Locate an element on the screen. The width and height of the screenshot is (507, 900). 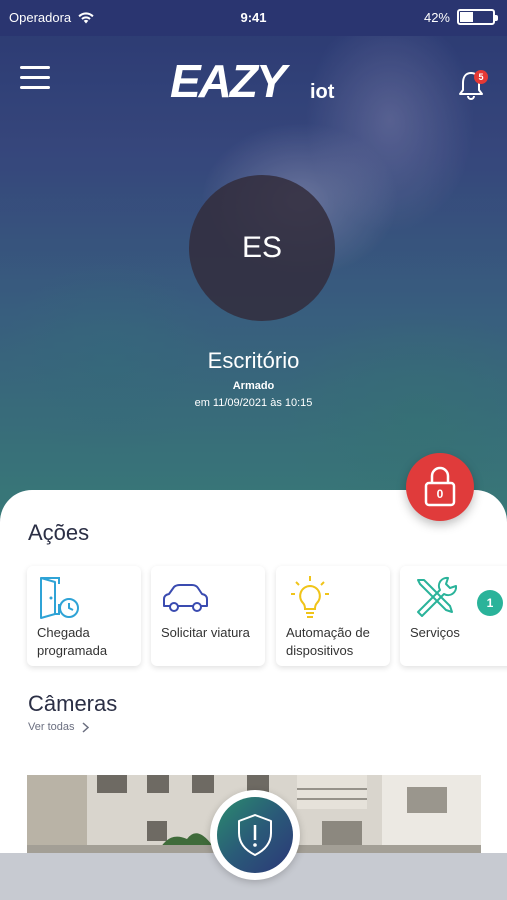
action-card-viatura: Solicitar viatura is located at coordinates (208, 616).